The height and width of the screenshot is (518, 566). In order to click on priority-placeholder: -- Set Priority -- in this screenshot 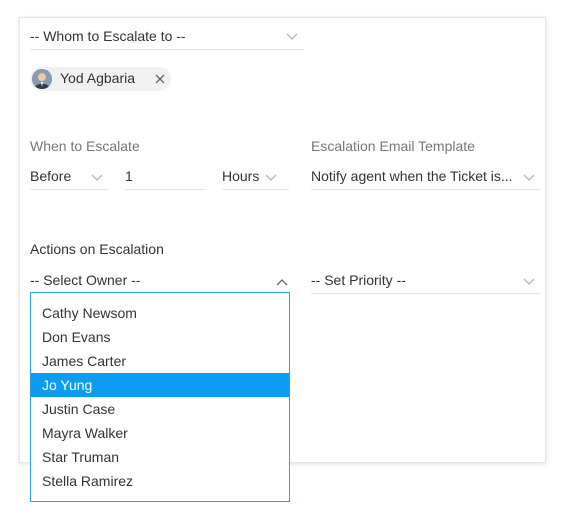, I will do `click(358, 280)`.